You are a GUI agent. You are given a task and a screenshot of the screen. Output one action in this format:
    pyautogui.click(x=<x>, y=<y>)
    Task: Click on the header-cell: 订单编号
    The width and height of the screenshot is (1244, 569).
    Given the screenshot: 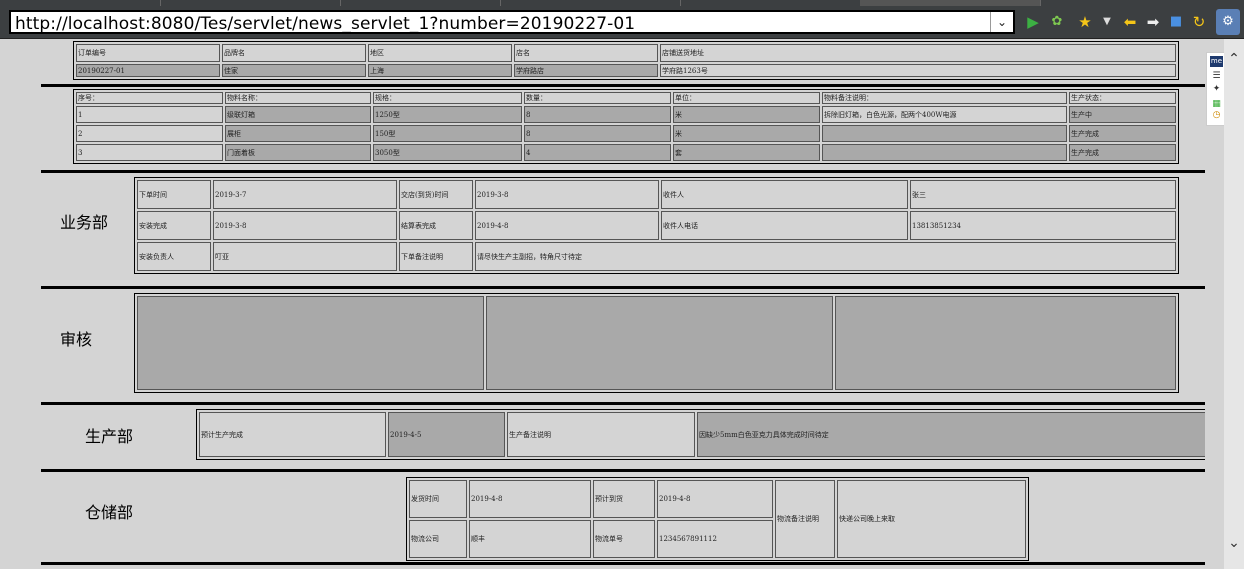 What is the action you would take?
    pyautogui.click(x=148, y=53)
    